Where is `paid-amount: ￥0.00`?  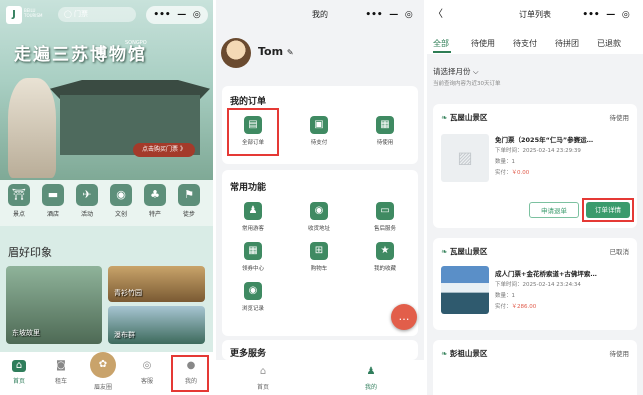
paid-amount: ￥0.00 is located at coordinates (520, 173).